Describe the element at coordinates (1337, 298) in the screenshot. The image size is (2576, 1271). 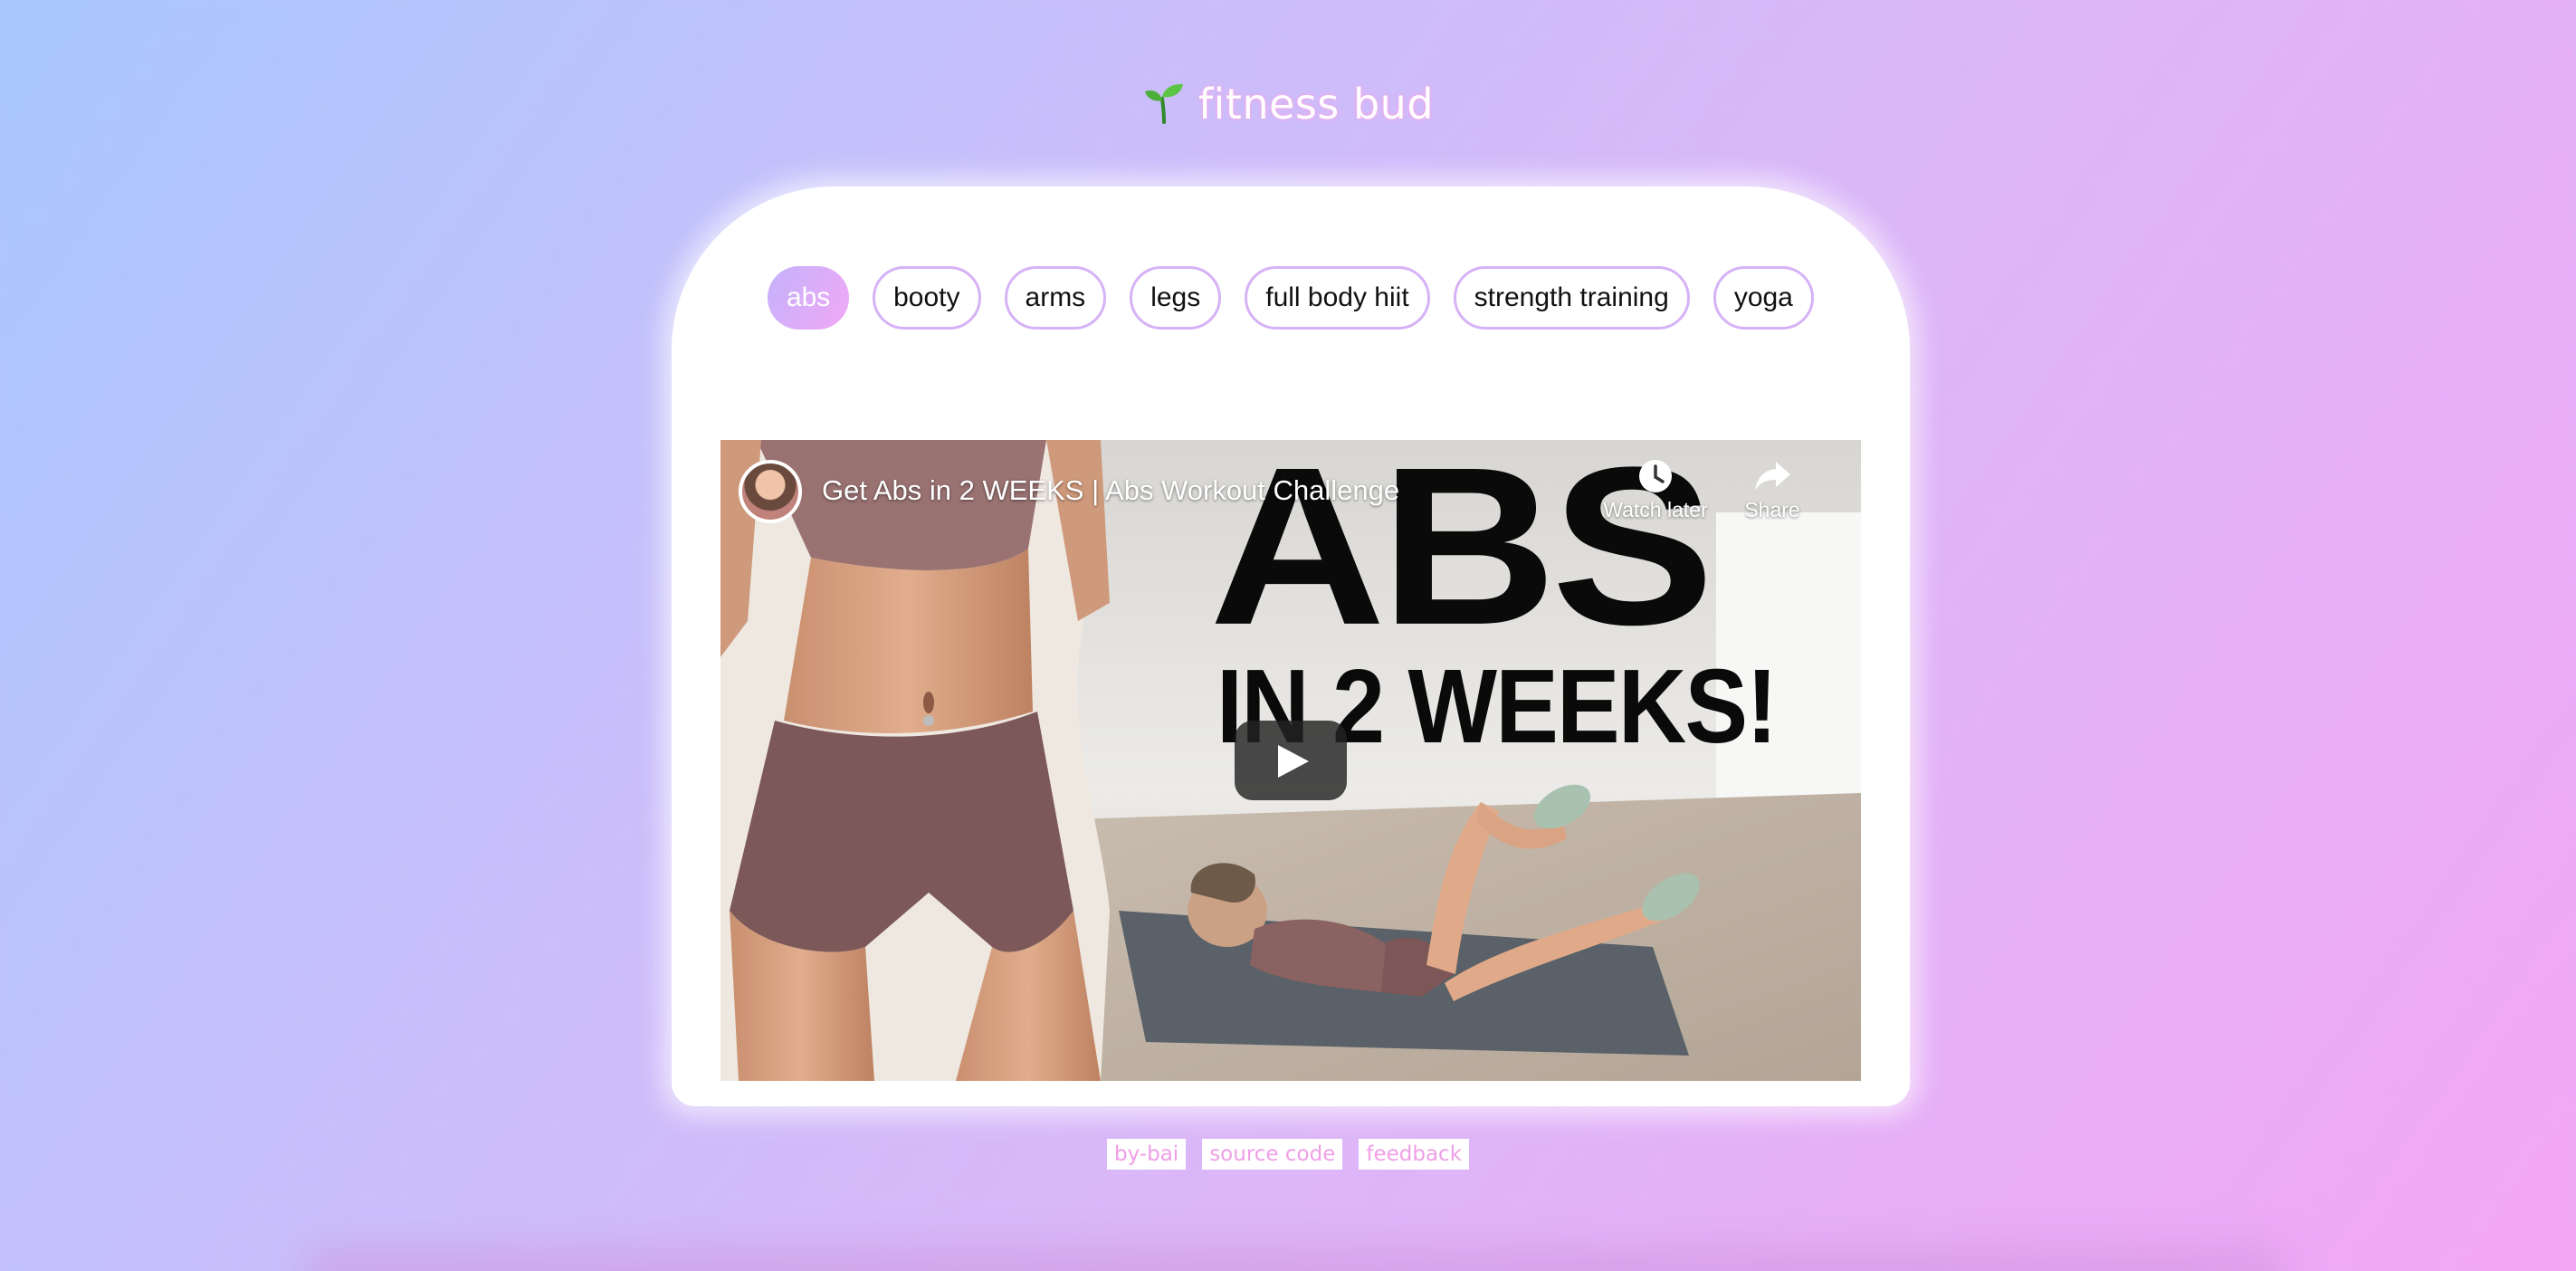
I see `tab-full-body-hiit: full body hiit` at that location.